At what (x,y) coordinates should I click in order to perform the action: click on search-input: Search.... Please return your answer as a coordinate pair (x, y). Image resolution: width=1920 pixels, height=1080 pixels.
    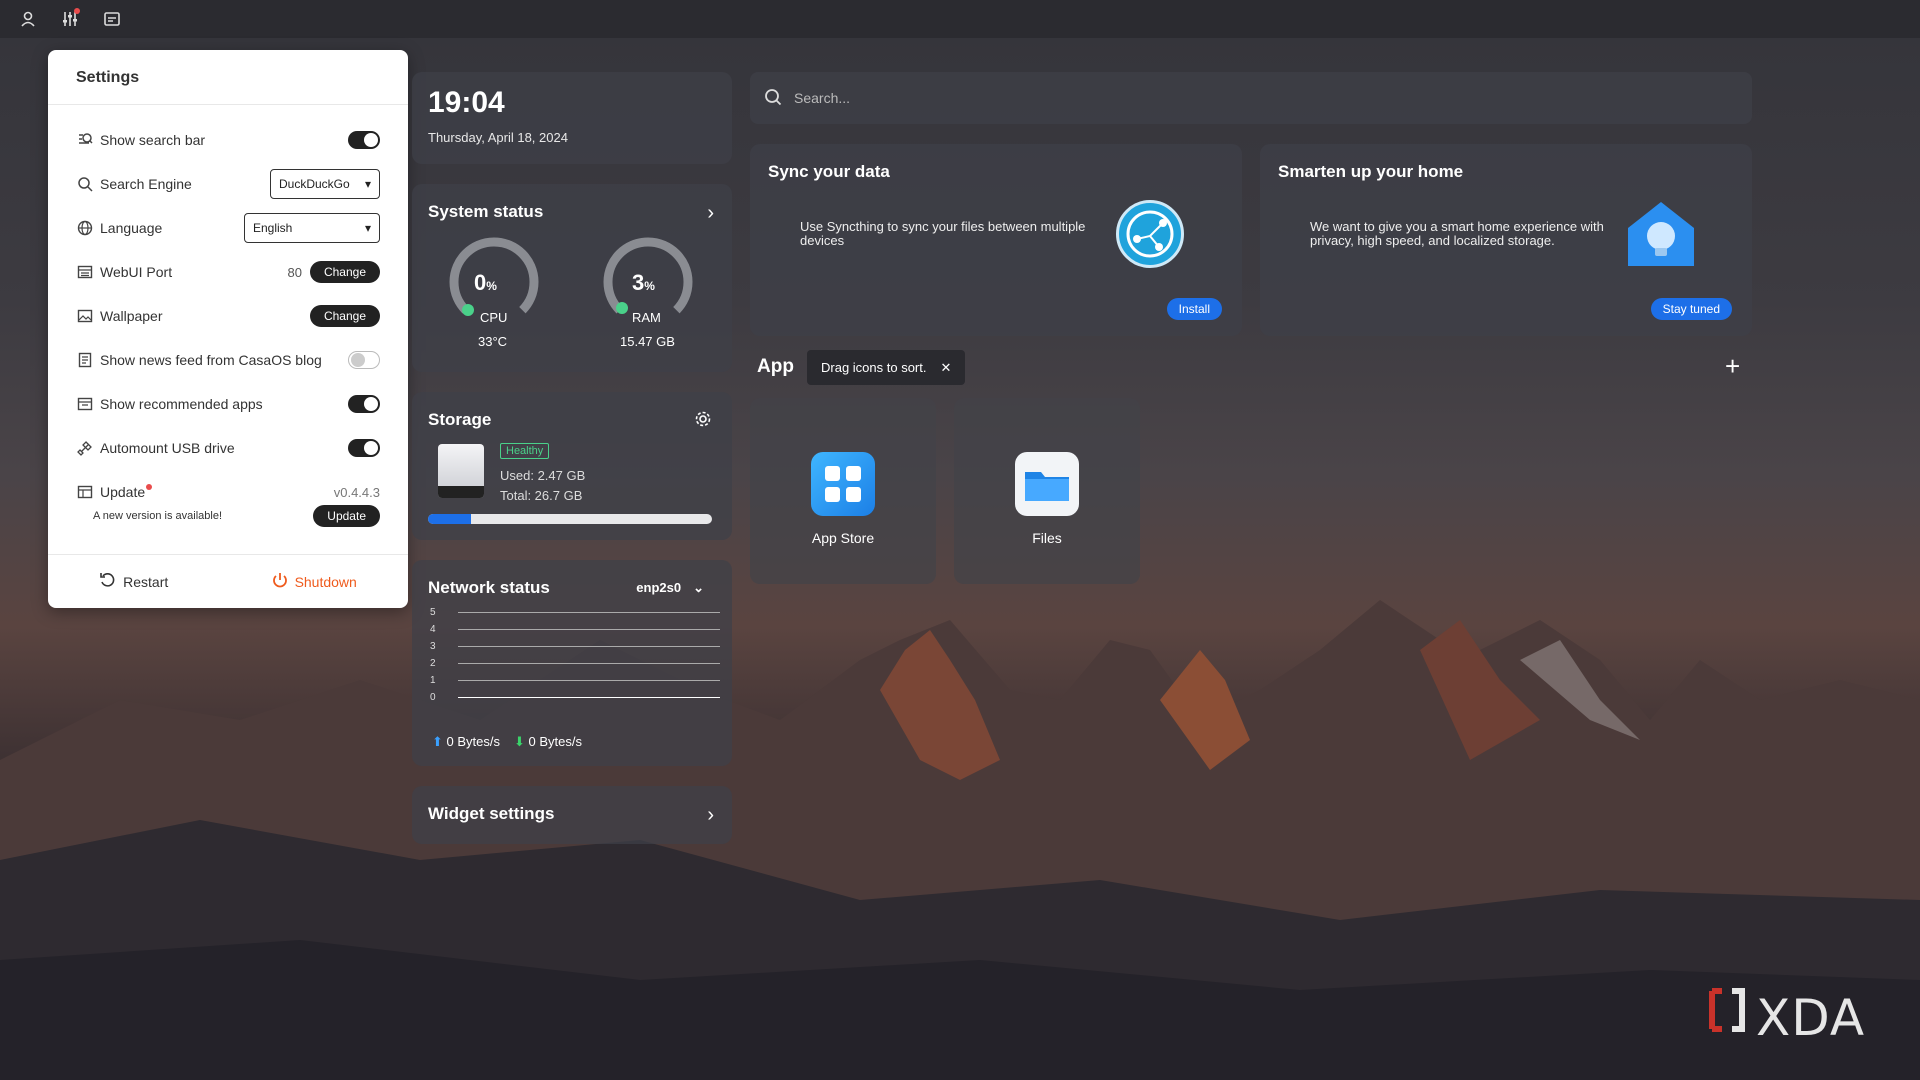
    Looking at the image, I should click on (822, 98).